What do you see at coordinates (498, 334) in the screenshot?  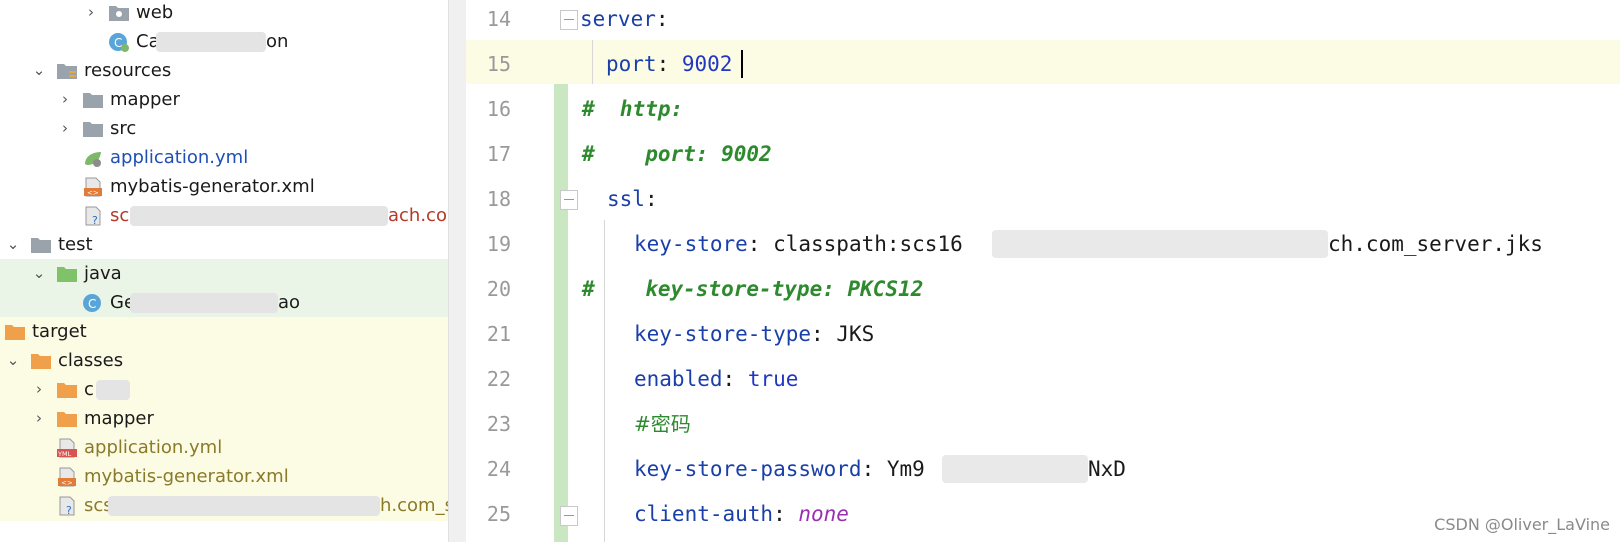 I see `line-number: 21` at bounding box center [498, 334].